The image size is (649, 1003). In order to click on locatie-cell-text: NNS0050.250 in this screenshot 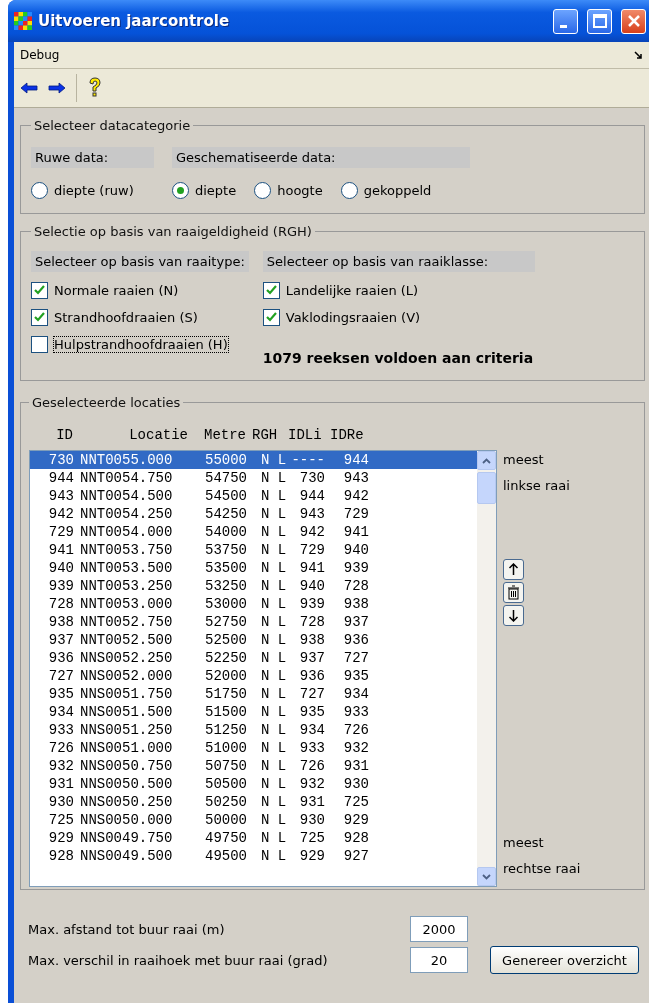, I will do `click(126, 802)`.